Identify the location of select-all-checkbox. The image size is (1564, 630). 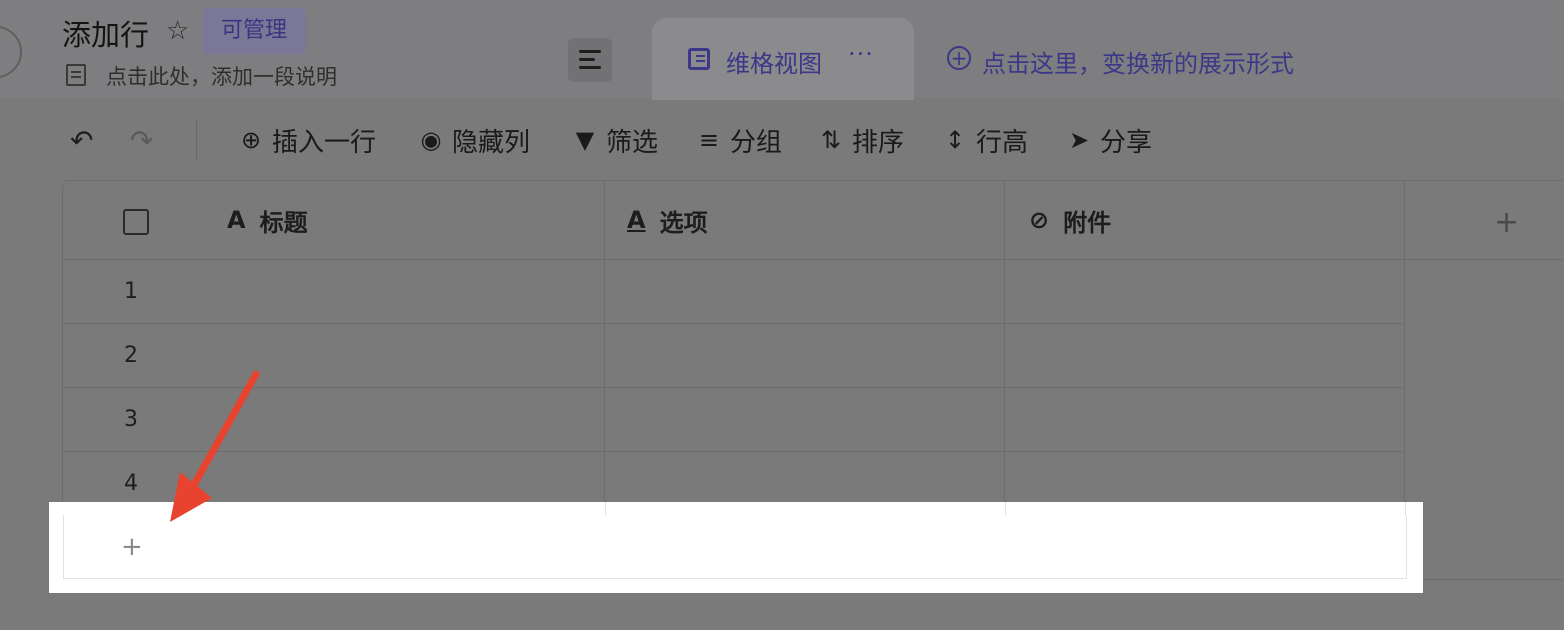
(136, 222).